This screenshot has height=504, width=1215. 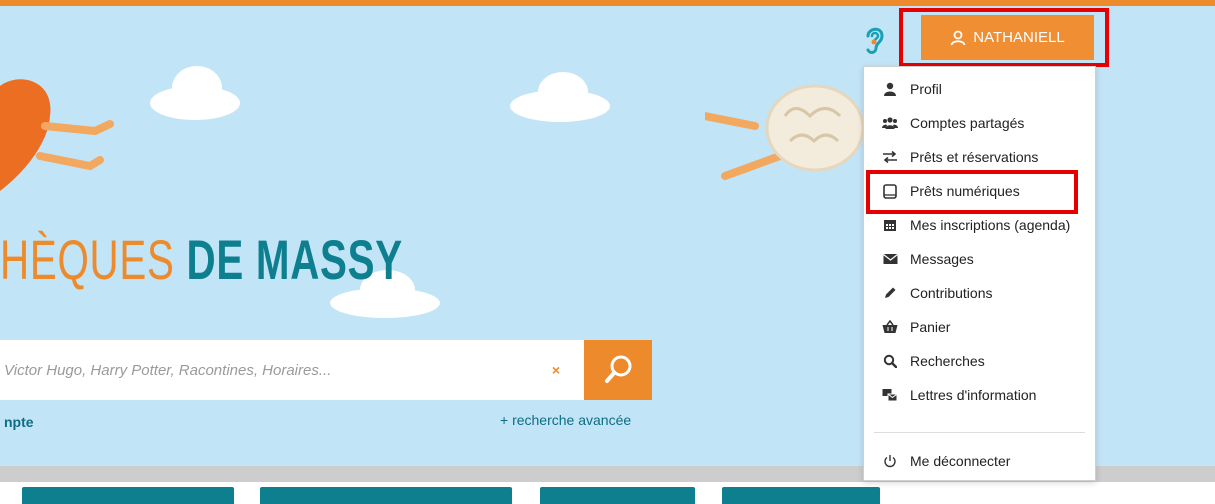 What do you see at coordinates (926, 89) in the screenshot?
I see `menu-item-label: Profil` at bounding box center [926, 89].